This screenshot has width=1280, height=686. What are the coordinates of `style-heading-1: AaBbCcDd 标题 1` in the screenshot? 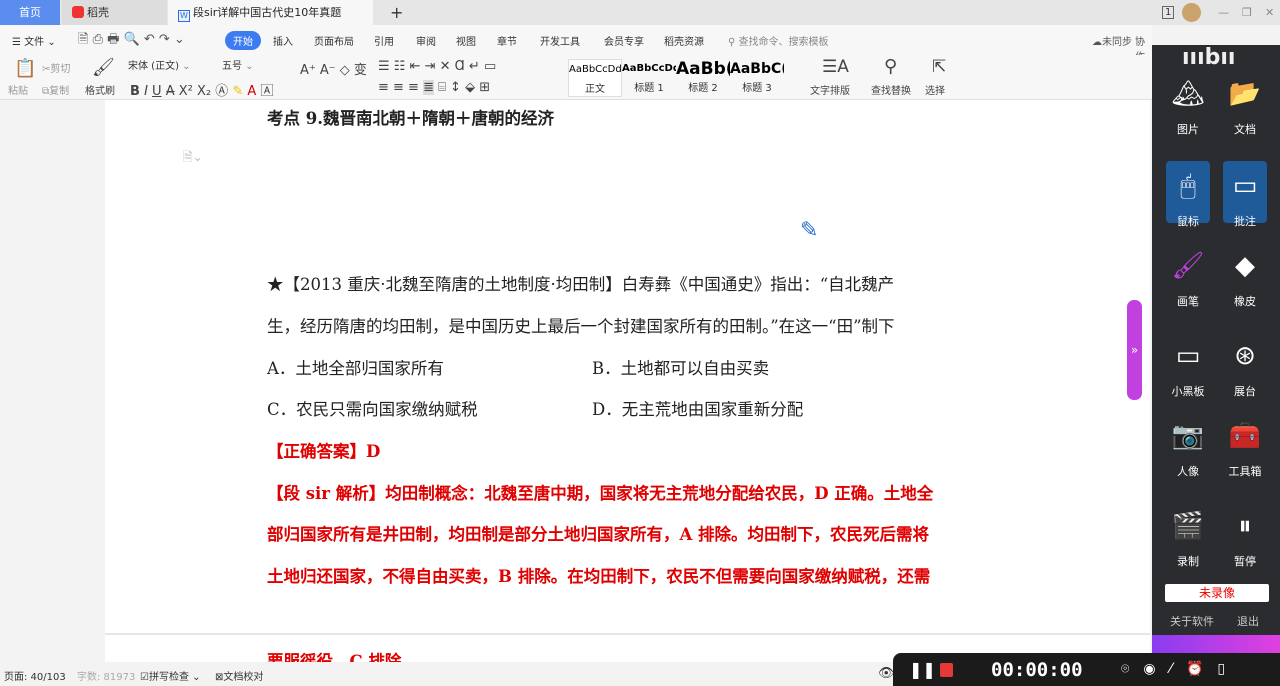 It's located at (649, 78).